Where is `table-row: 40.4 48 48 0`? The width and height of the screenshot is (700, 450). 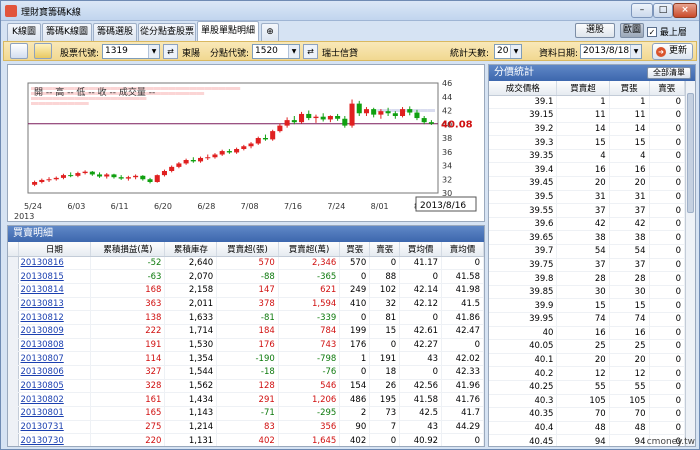
table-row: 40.4 48 48 0 is located at coordinates (587, 428).